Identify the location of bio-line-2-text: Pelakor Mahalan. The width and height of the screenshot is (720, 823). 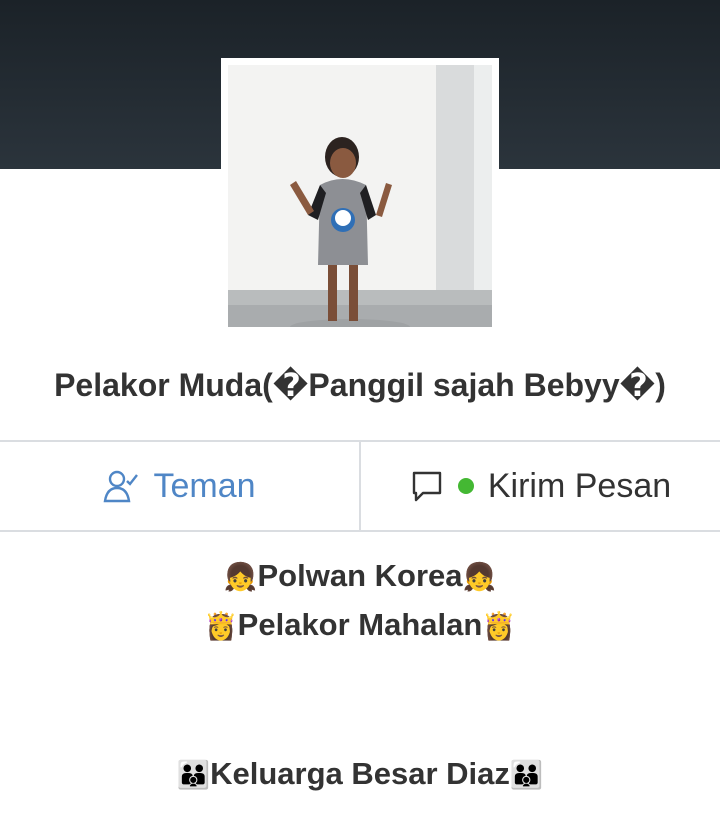
(360, 624).